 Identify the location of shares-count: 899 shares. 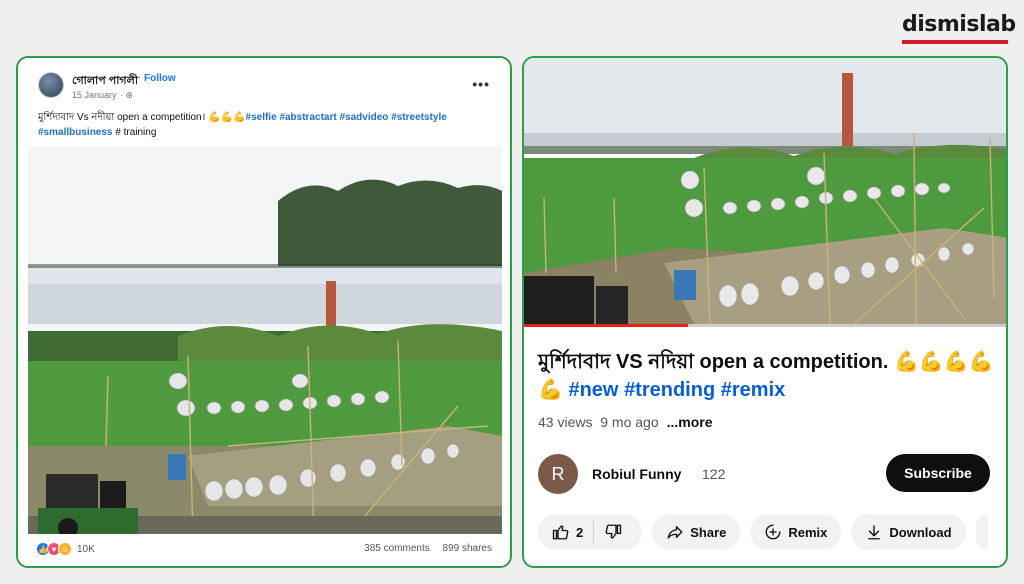
(467, 548).